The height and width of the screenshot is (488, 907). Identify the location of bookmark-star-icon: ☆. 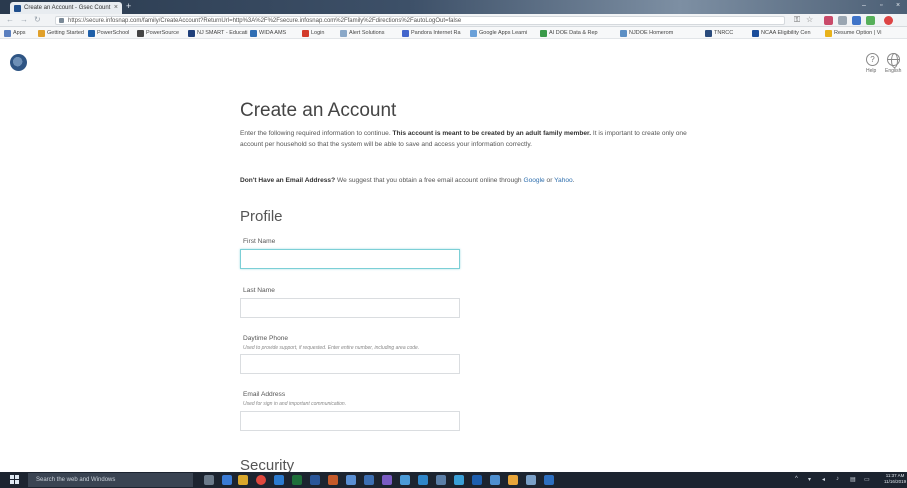
(809, 19).